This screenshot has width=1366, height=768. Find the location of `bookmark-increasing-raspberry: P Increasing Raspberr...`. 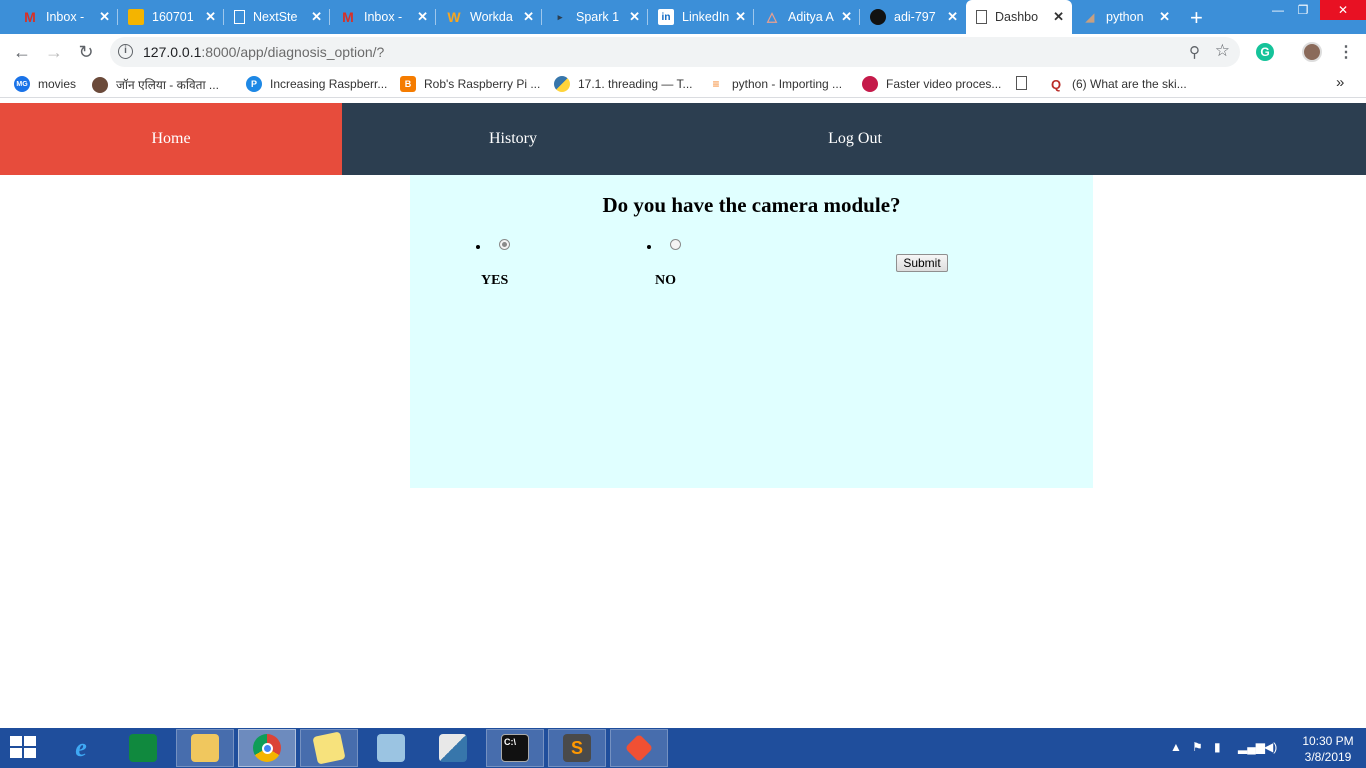

bookmark-increasing-raspberry: P Increasing Raspberr... is located at coordinates (316, 84).